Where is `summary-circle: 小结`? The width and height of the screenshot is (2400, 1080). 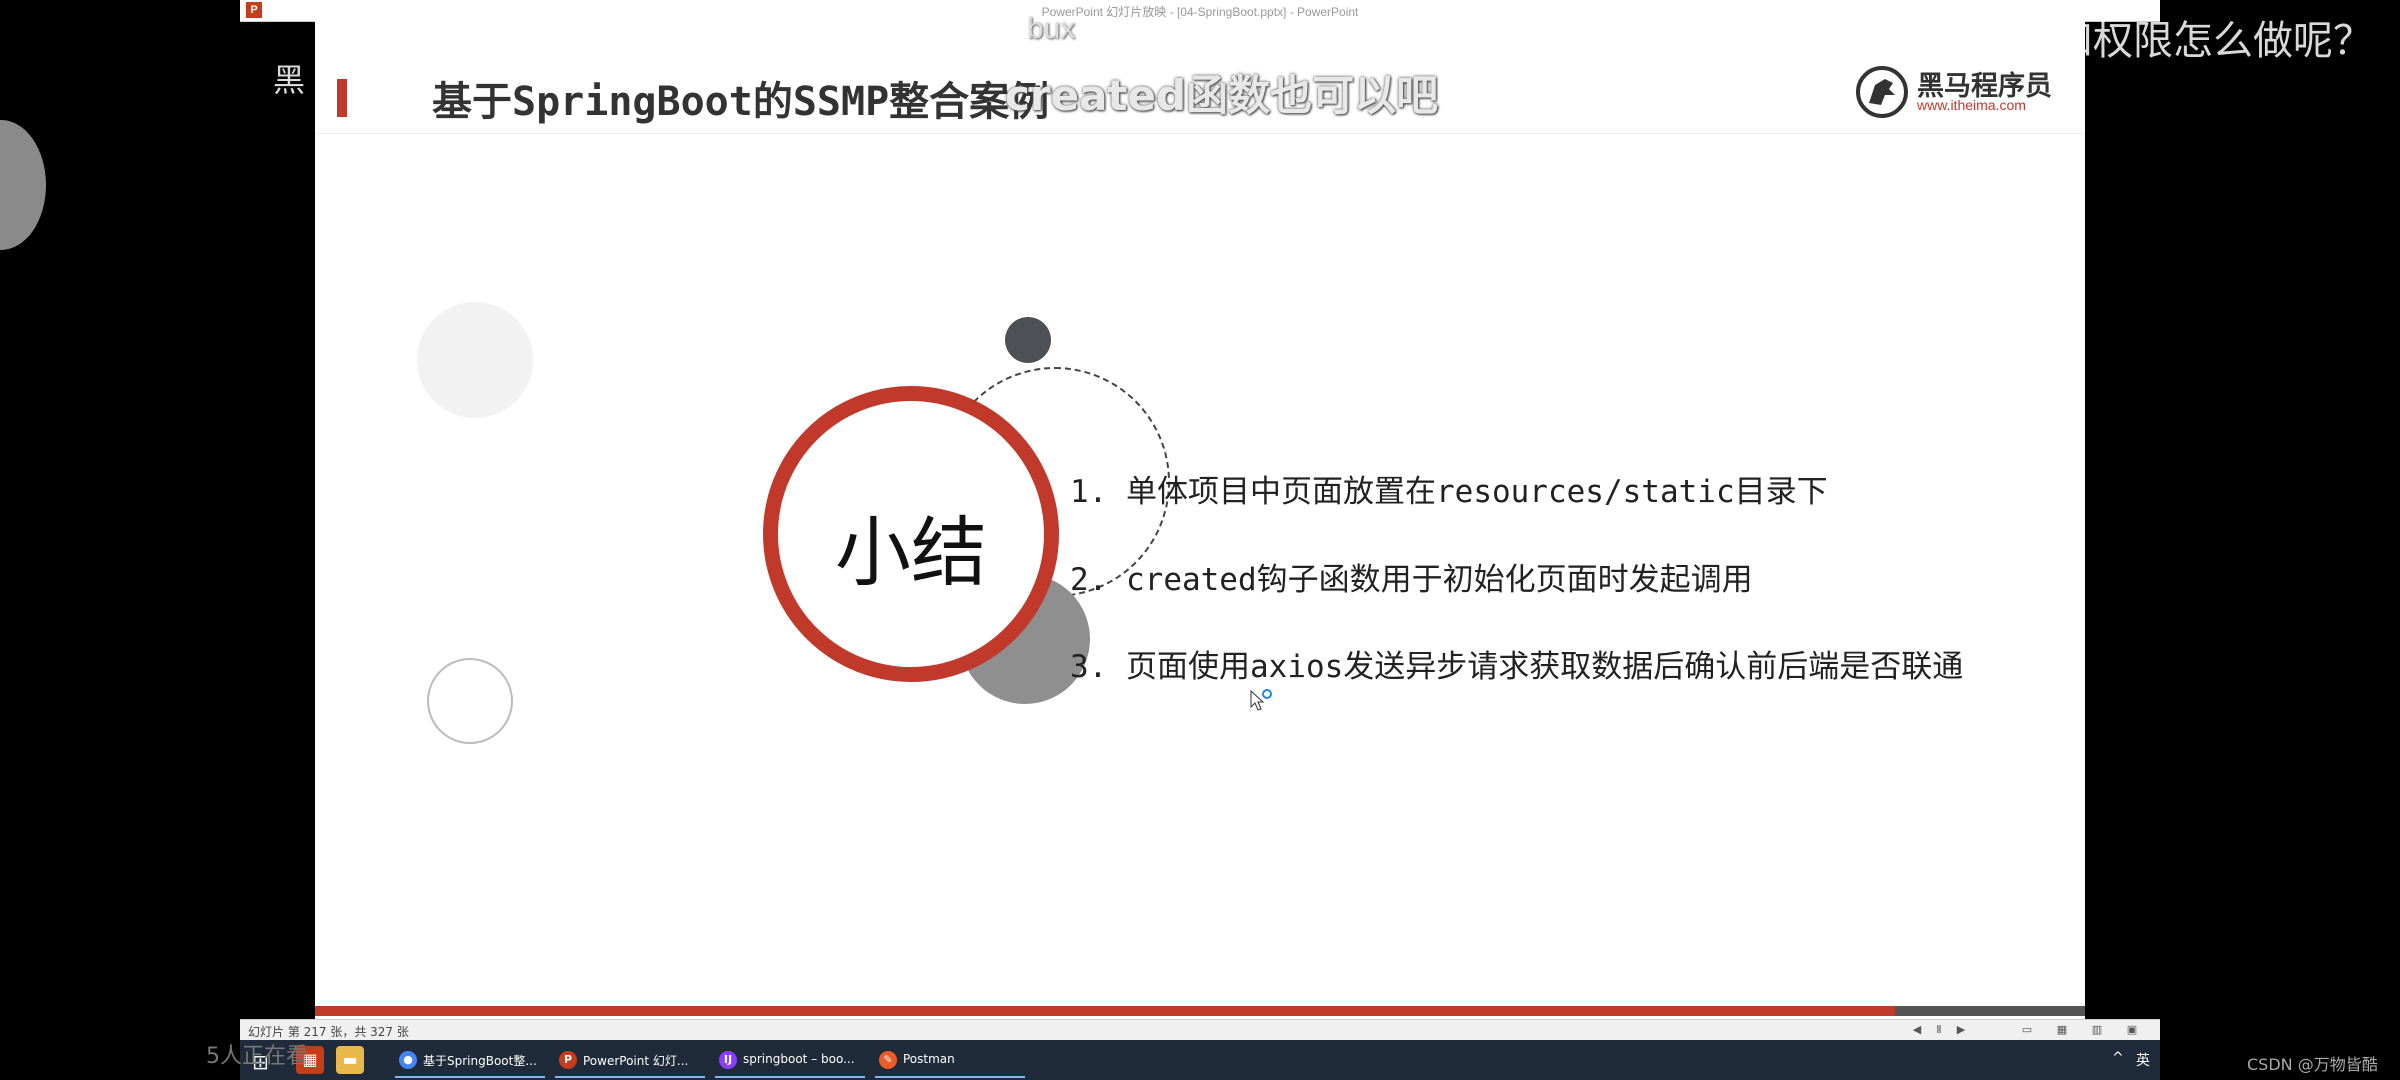
summary-circle: 小结 is located at coordinates (911, 534).